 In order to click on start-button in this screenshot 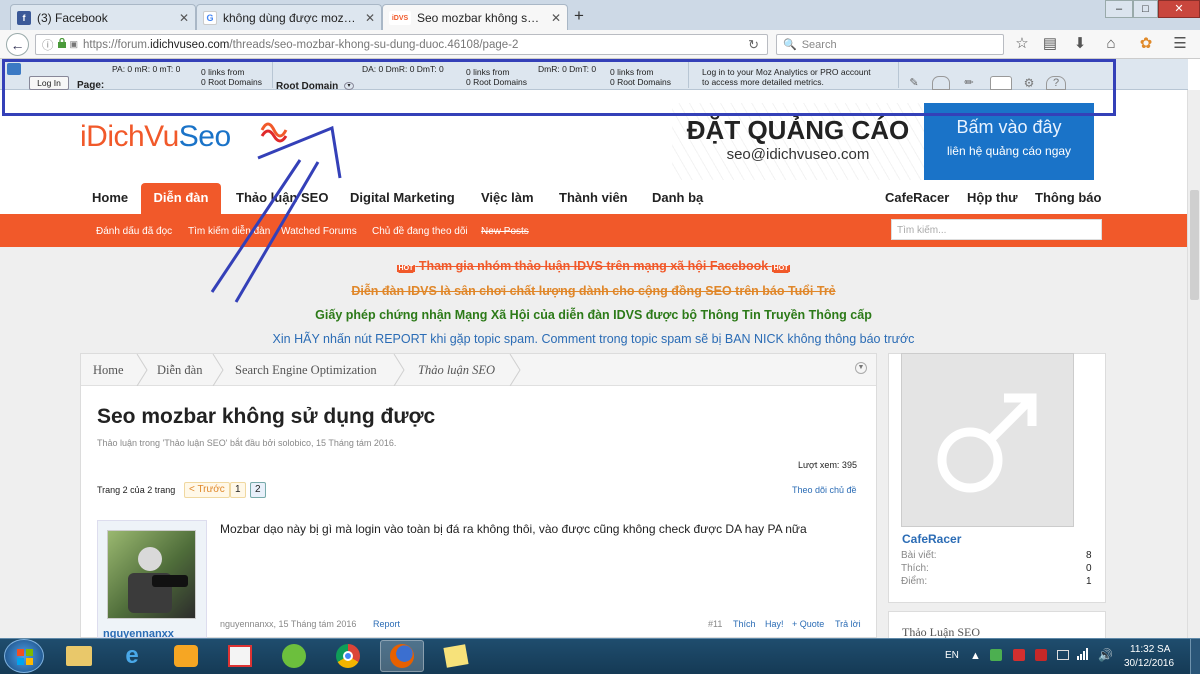, I will do `click(24, 656)`.